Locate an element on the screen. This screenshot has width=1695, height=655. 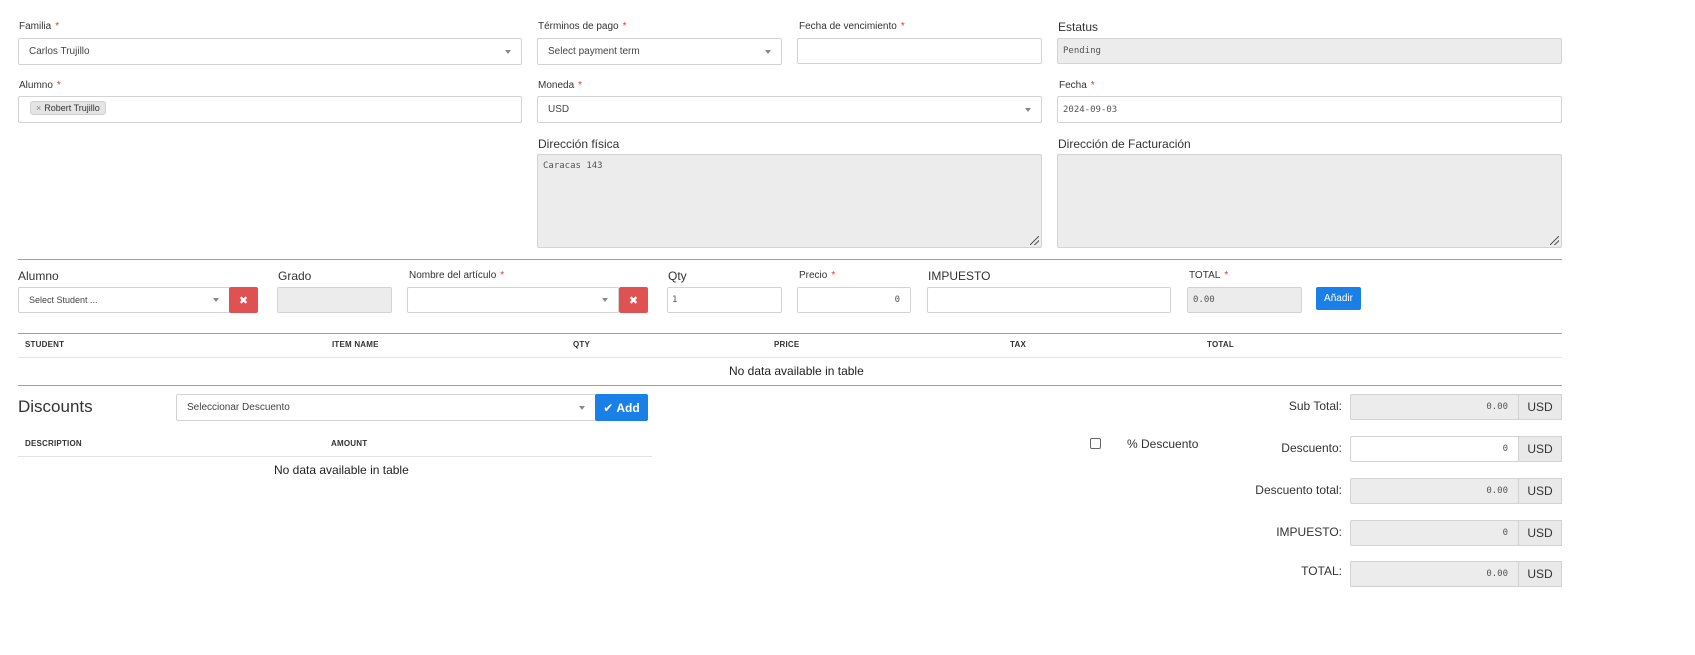
impuesto-input is located at coordinates (1049, 300).